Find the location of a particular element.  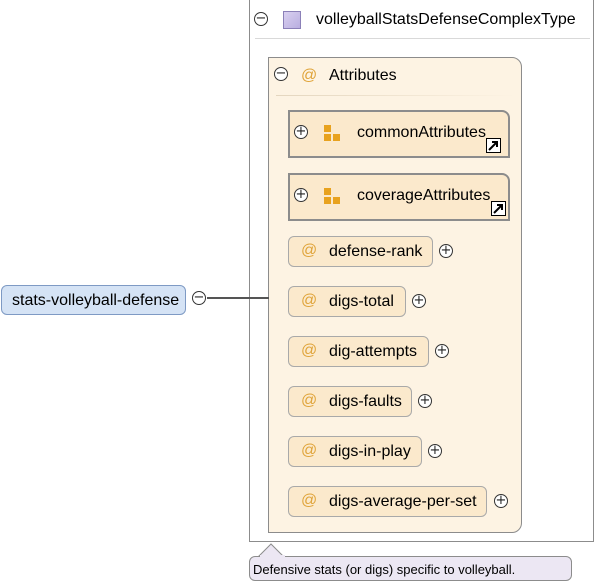

element-collapse-toggle: − is located at coordinates (199, 298).